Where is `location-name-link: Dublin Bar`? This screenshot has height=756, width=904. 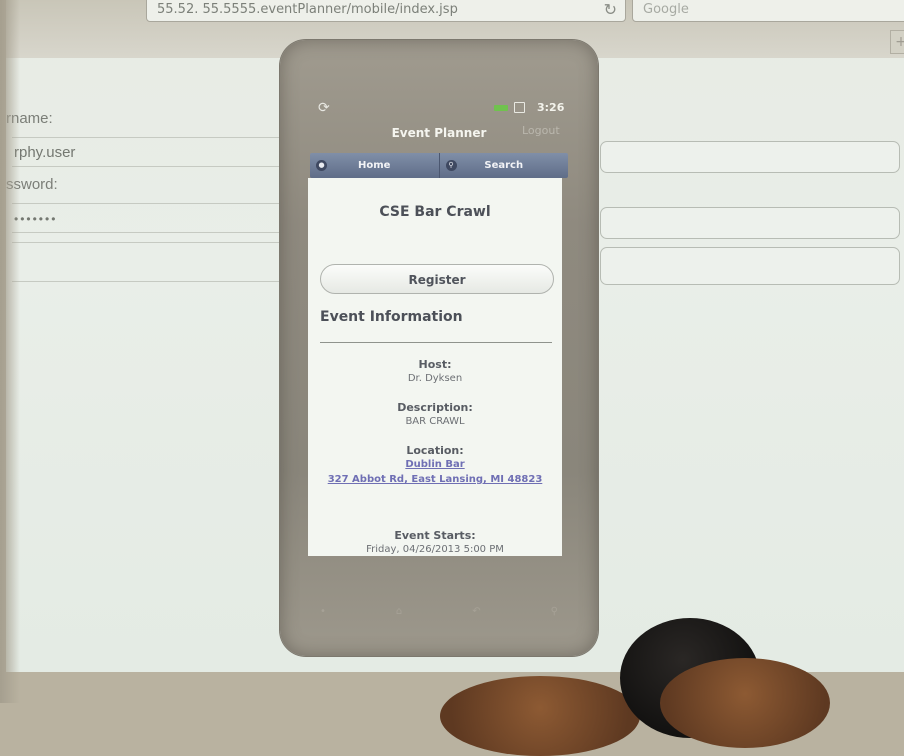 location-name-link: Dublin Bar is located at coordinates (435, 464).